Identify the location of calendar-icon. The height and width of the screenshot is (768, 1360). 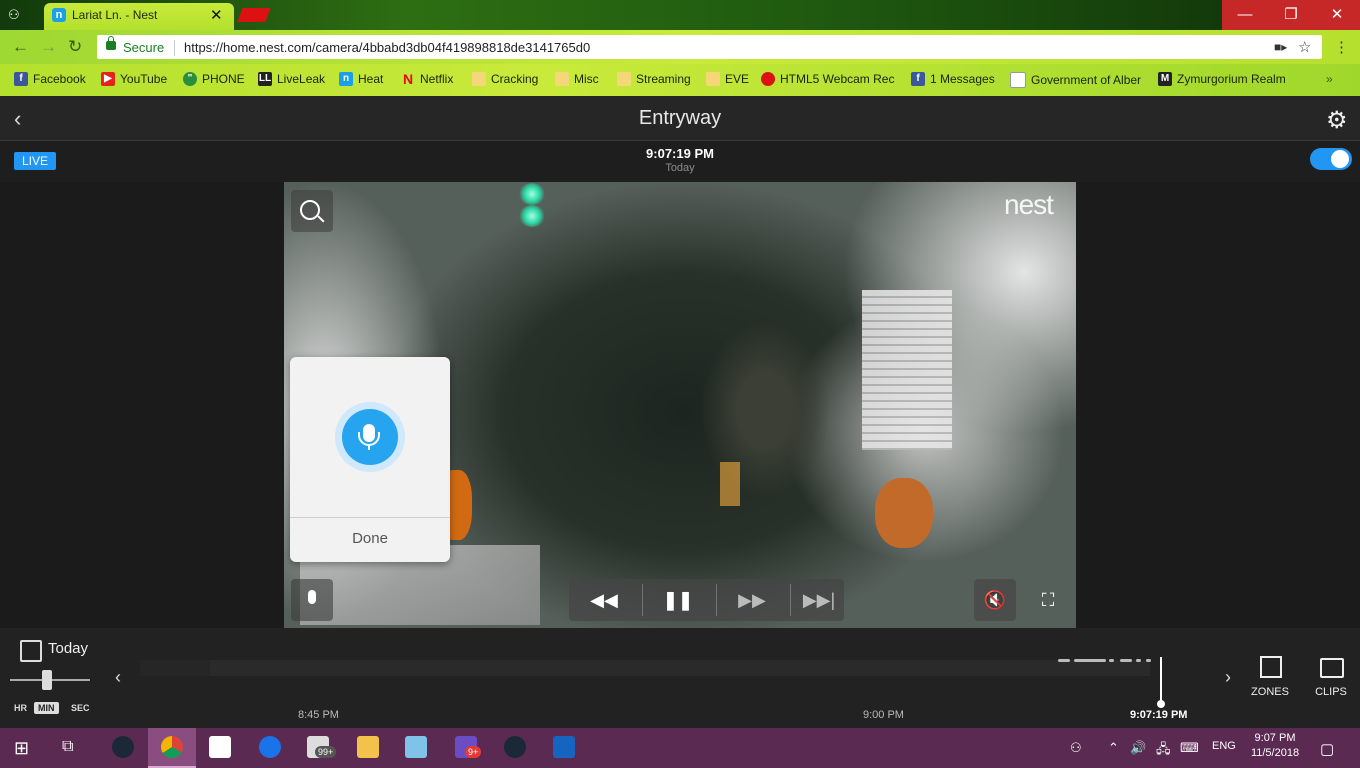
(31, 651).